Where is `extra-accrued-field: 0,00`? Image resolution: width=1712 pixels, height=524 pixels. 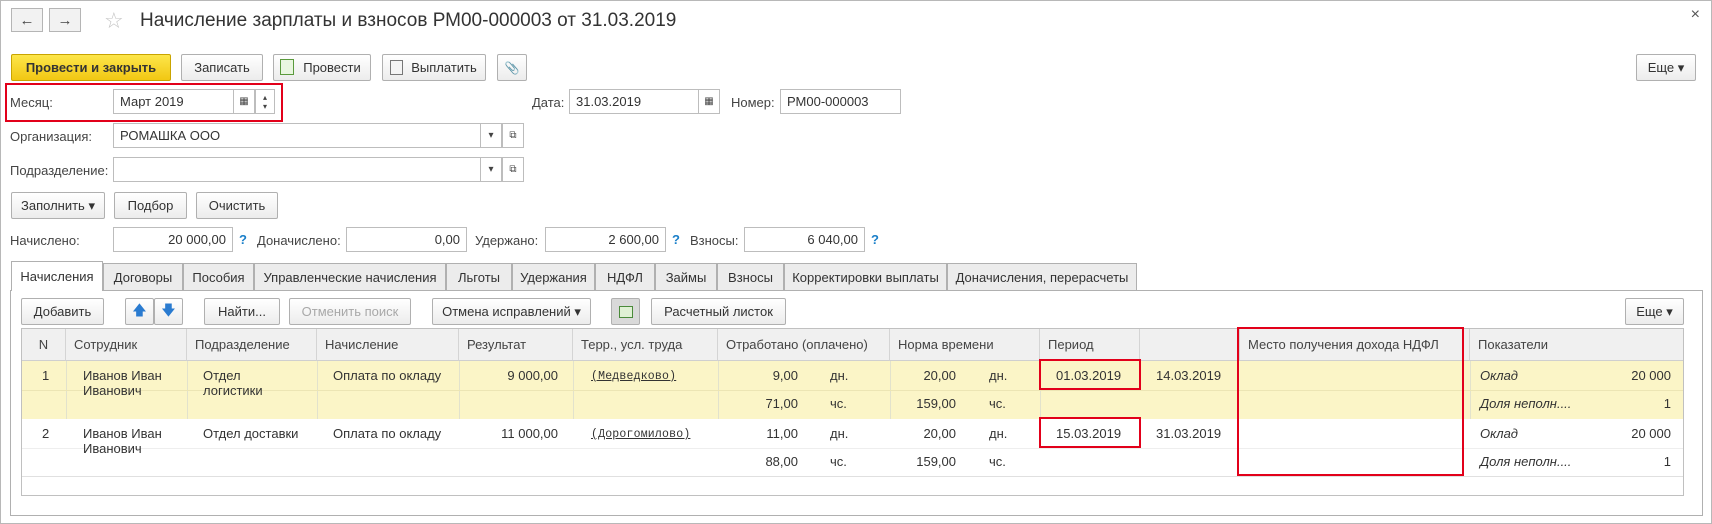
extra-accrued-field: 0,00 is located at coordinates (406, 239).